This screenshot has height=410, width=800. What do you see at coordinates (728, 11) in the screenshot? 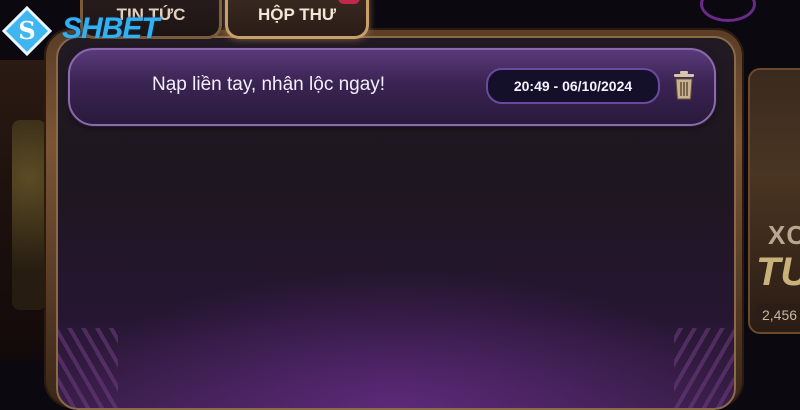
I see `panel-ornament` at bounding box center [728, 11].